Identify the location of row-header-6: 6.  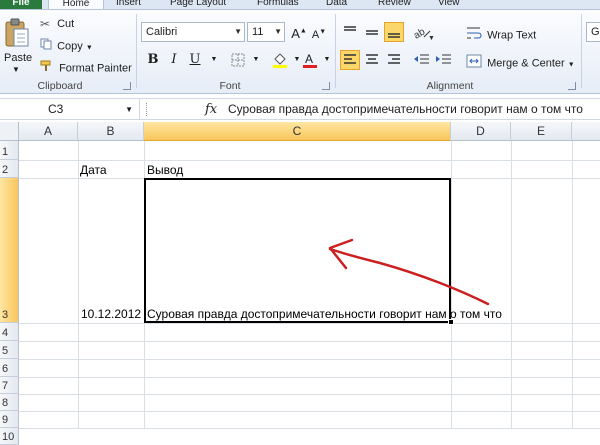
(9, 368).